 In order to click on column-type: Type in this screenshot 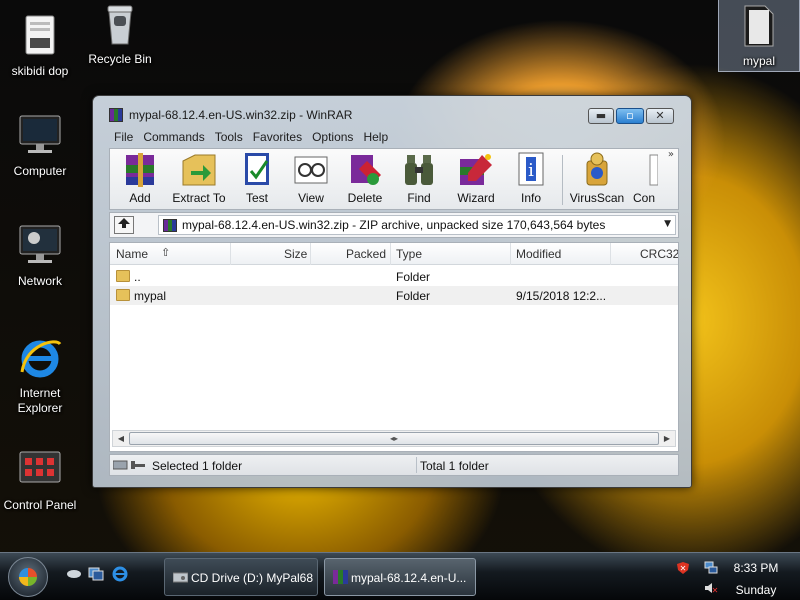, I will do `click(409, 254)`.